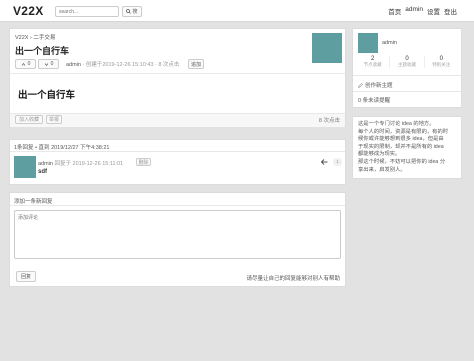  Describe the element at coordinates (407, 75) in the screenshot. I see `user-card-divider` at that location.